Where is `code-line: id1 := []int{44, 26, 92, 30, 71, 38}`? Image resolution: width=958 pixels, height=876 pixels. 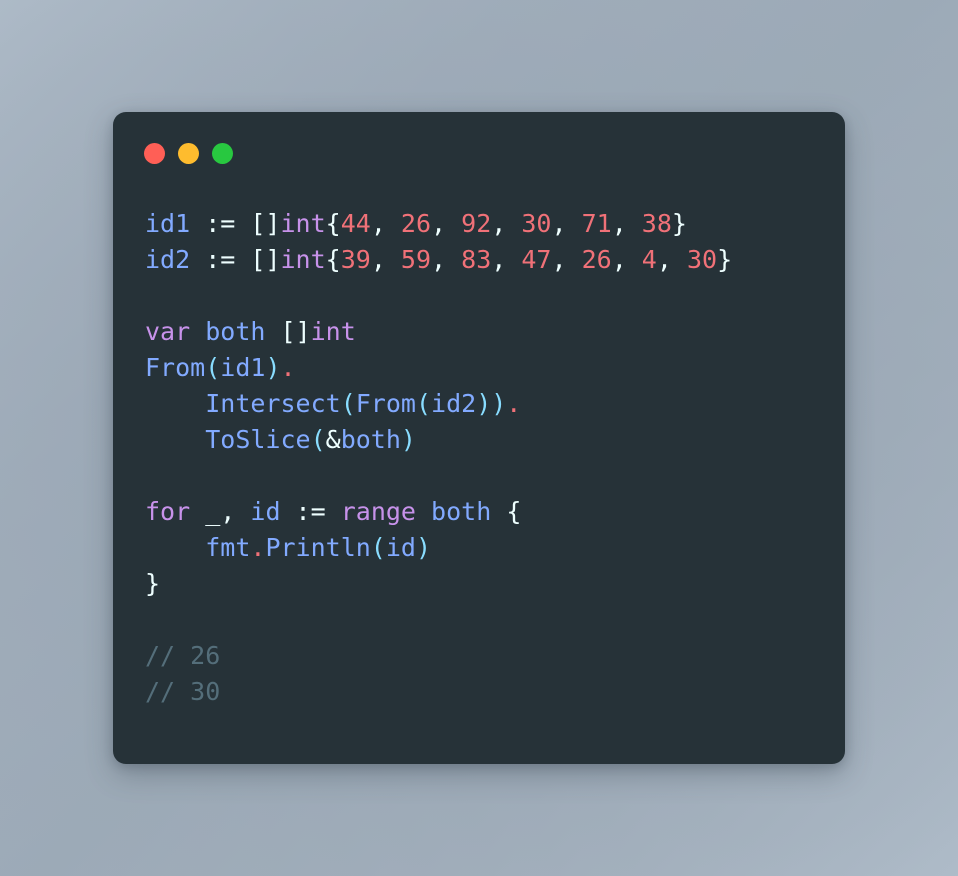 code-line: id1 := []int{44, 26, 92, 30, 71, 38} is located at coordinates (485, 224).